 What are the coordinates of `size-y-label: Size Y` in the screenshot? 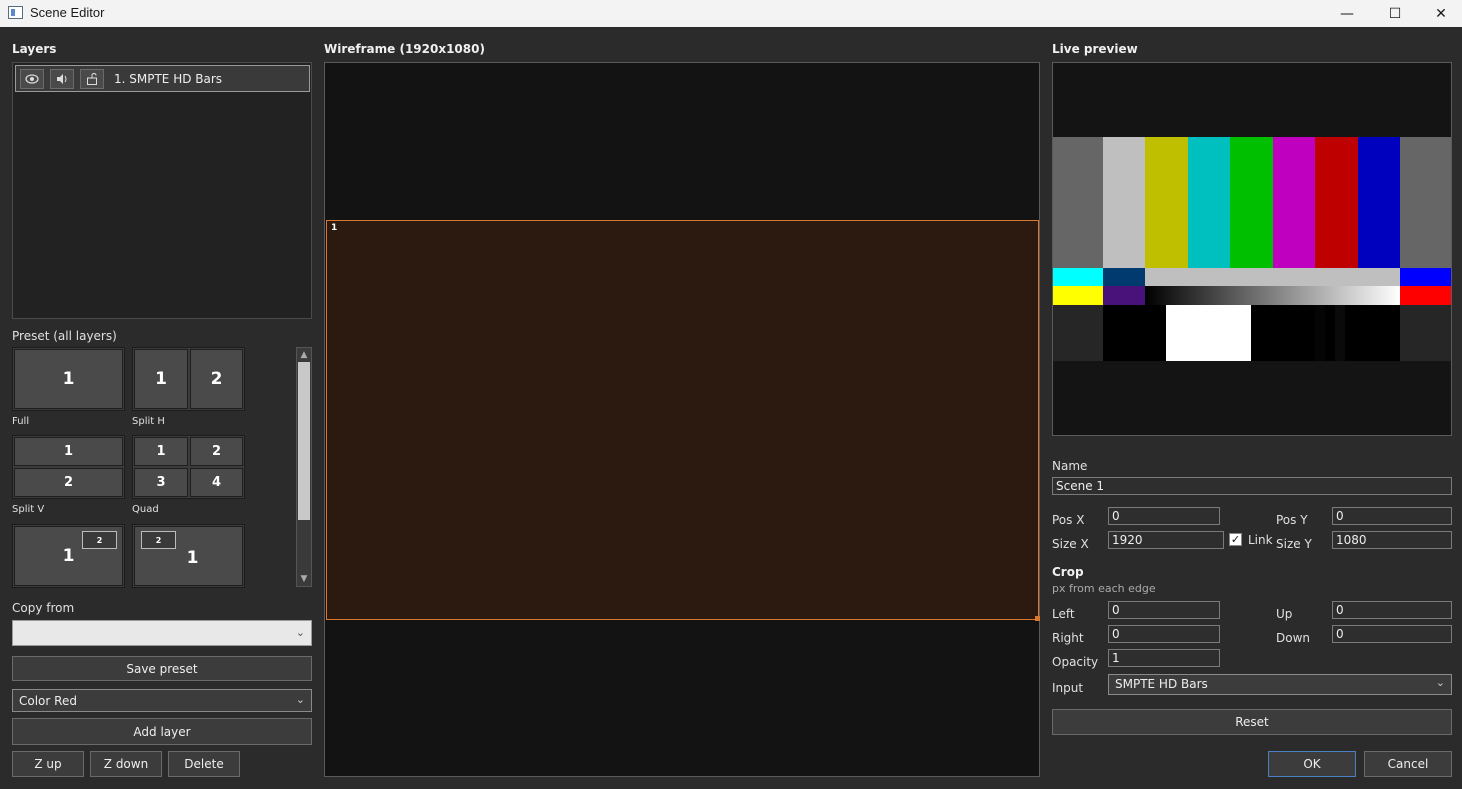 It's located at (1294, 544).